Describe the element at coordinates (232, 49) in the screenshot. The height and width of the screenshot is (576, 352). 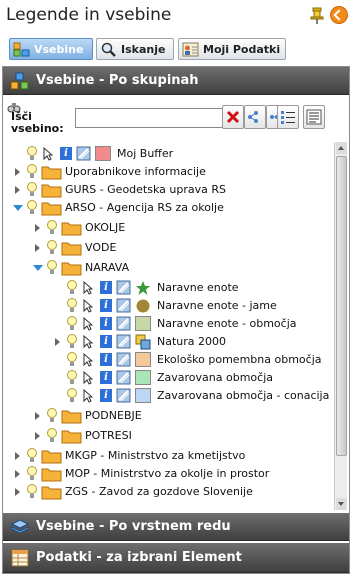
I see `tab-moji-podatki: Moji Podatki` at that location.